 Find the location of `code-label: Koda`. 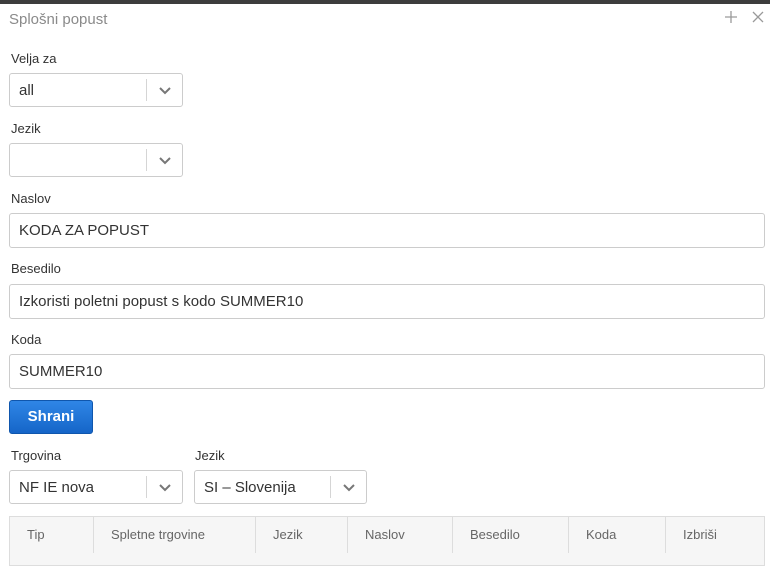

code-label: Koda is located at coordinates (26, 339).